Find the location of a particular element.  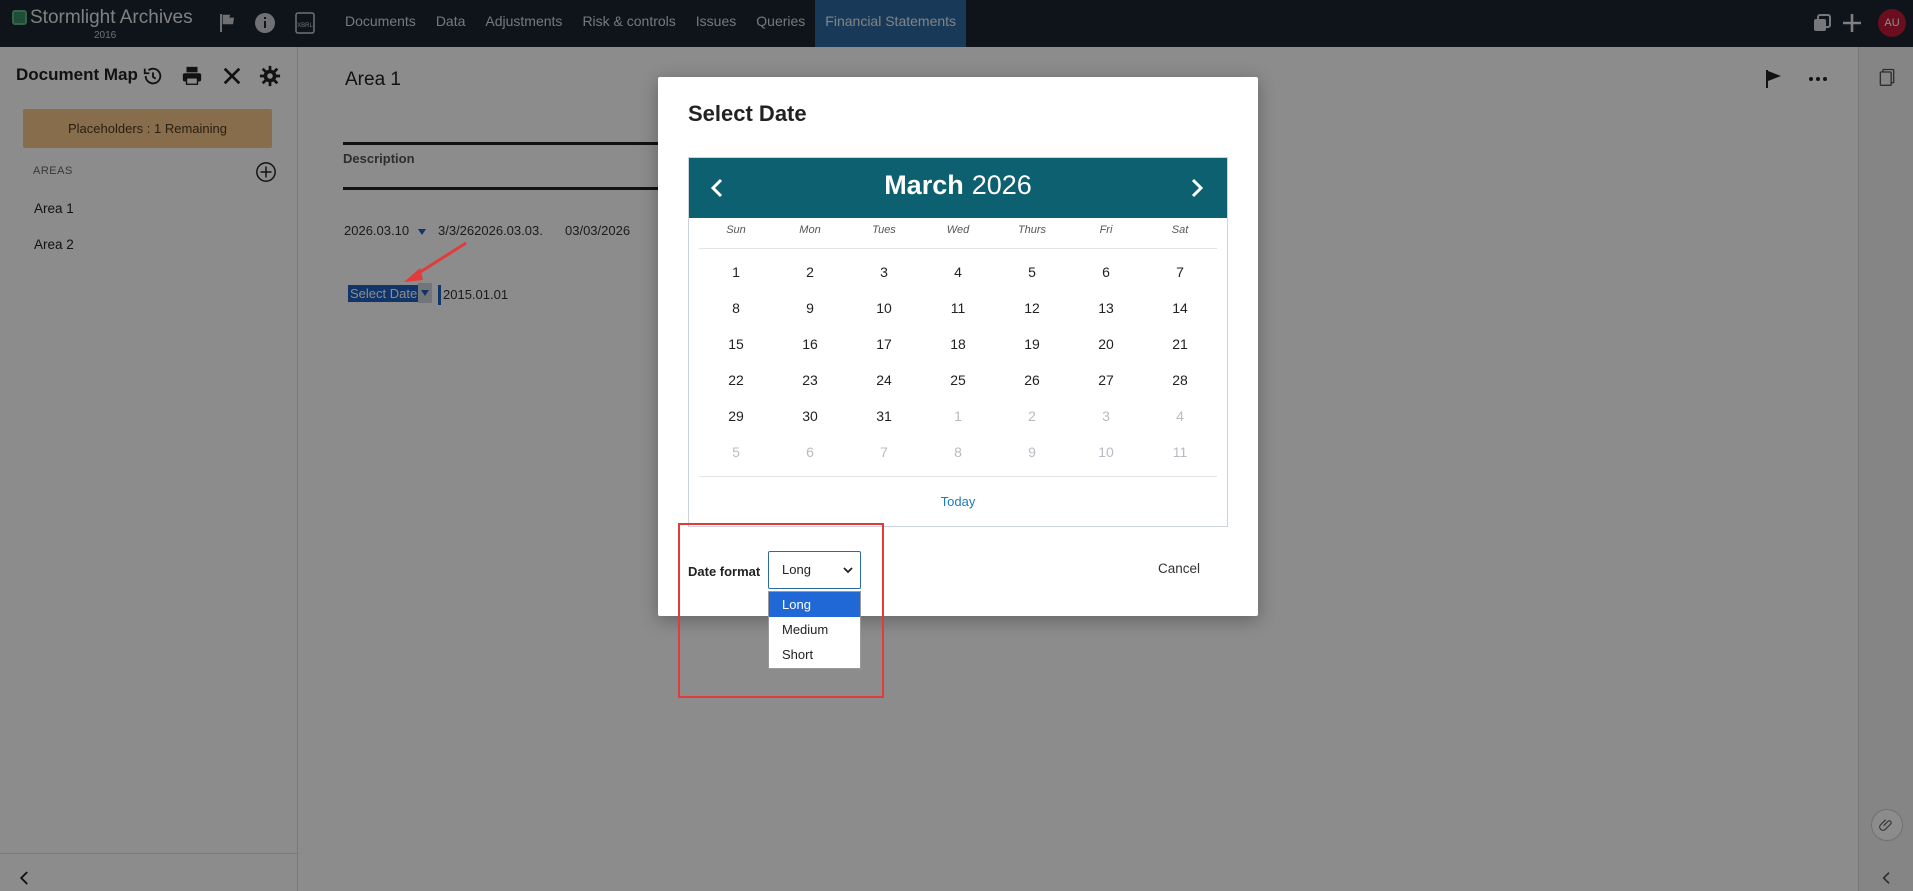

calendar-day: 20 is located at coordinates (1106, 344).